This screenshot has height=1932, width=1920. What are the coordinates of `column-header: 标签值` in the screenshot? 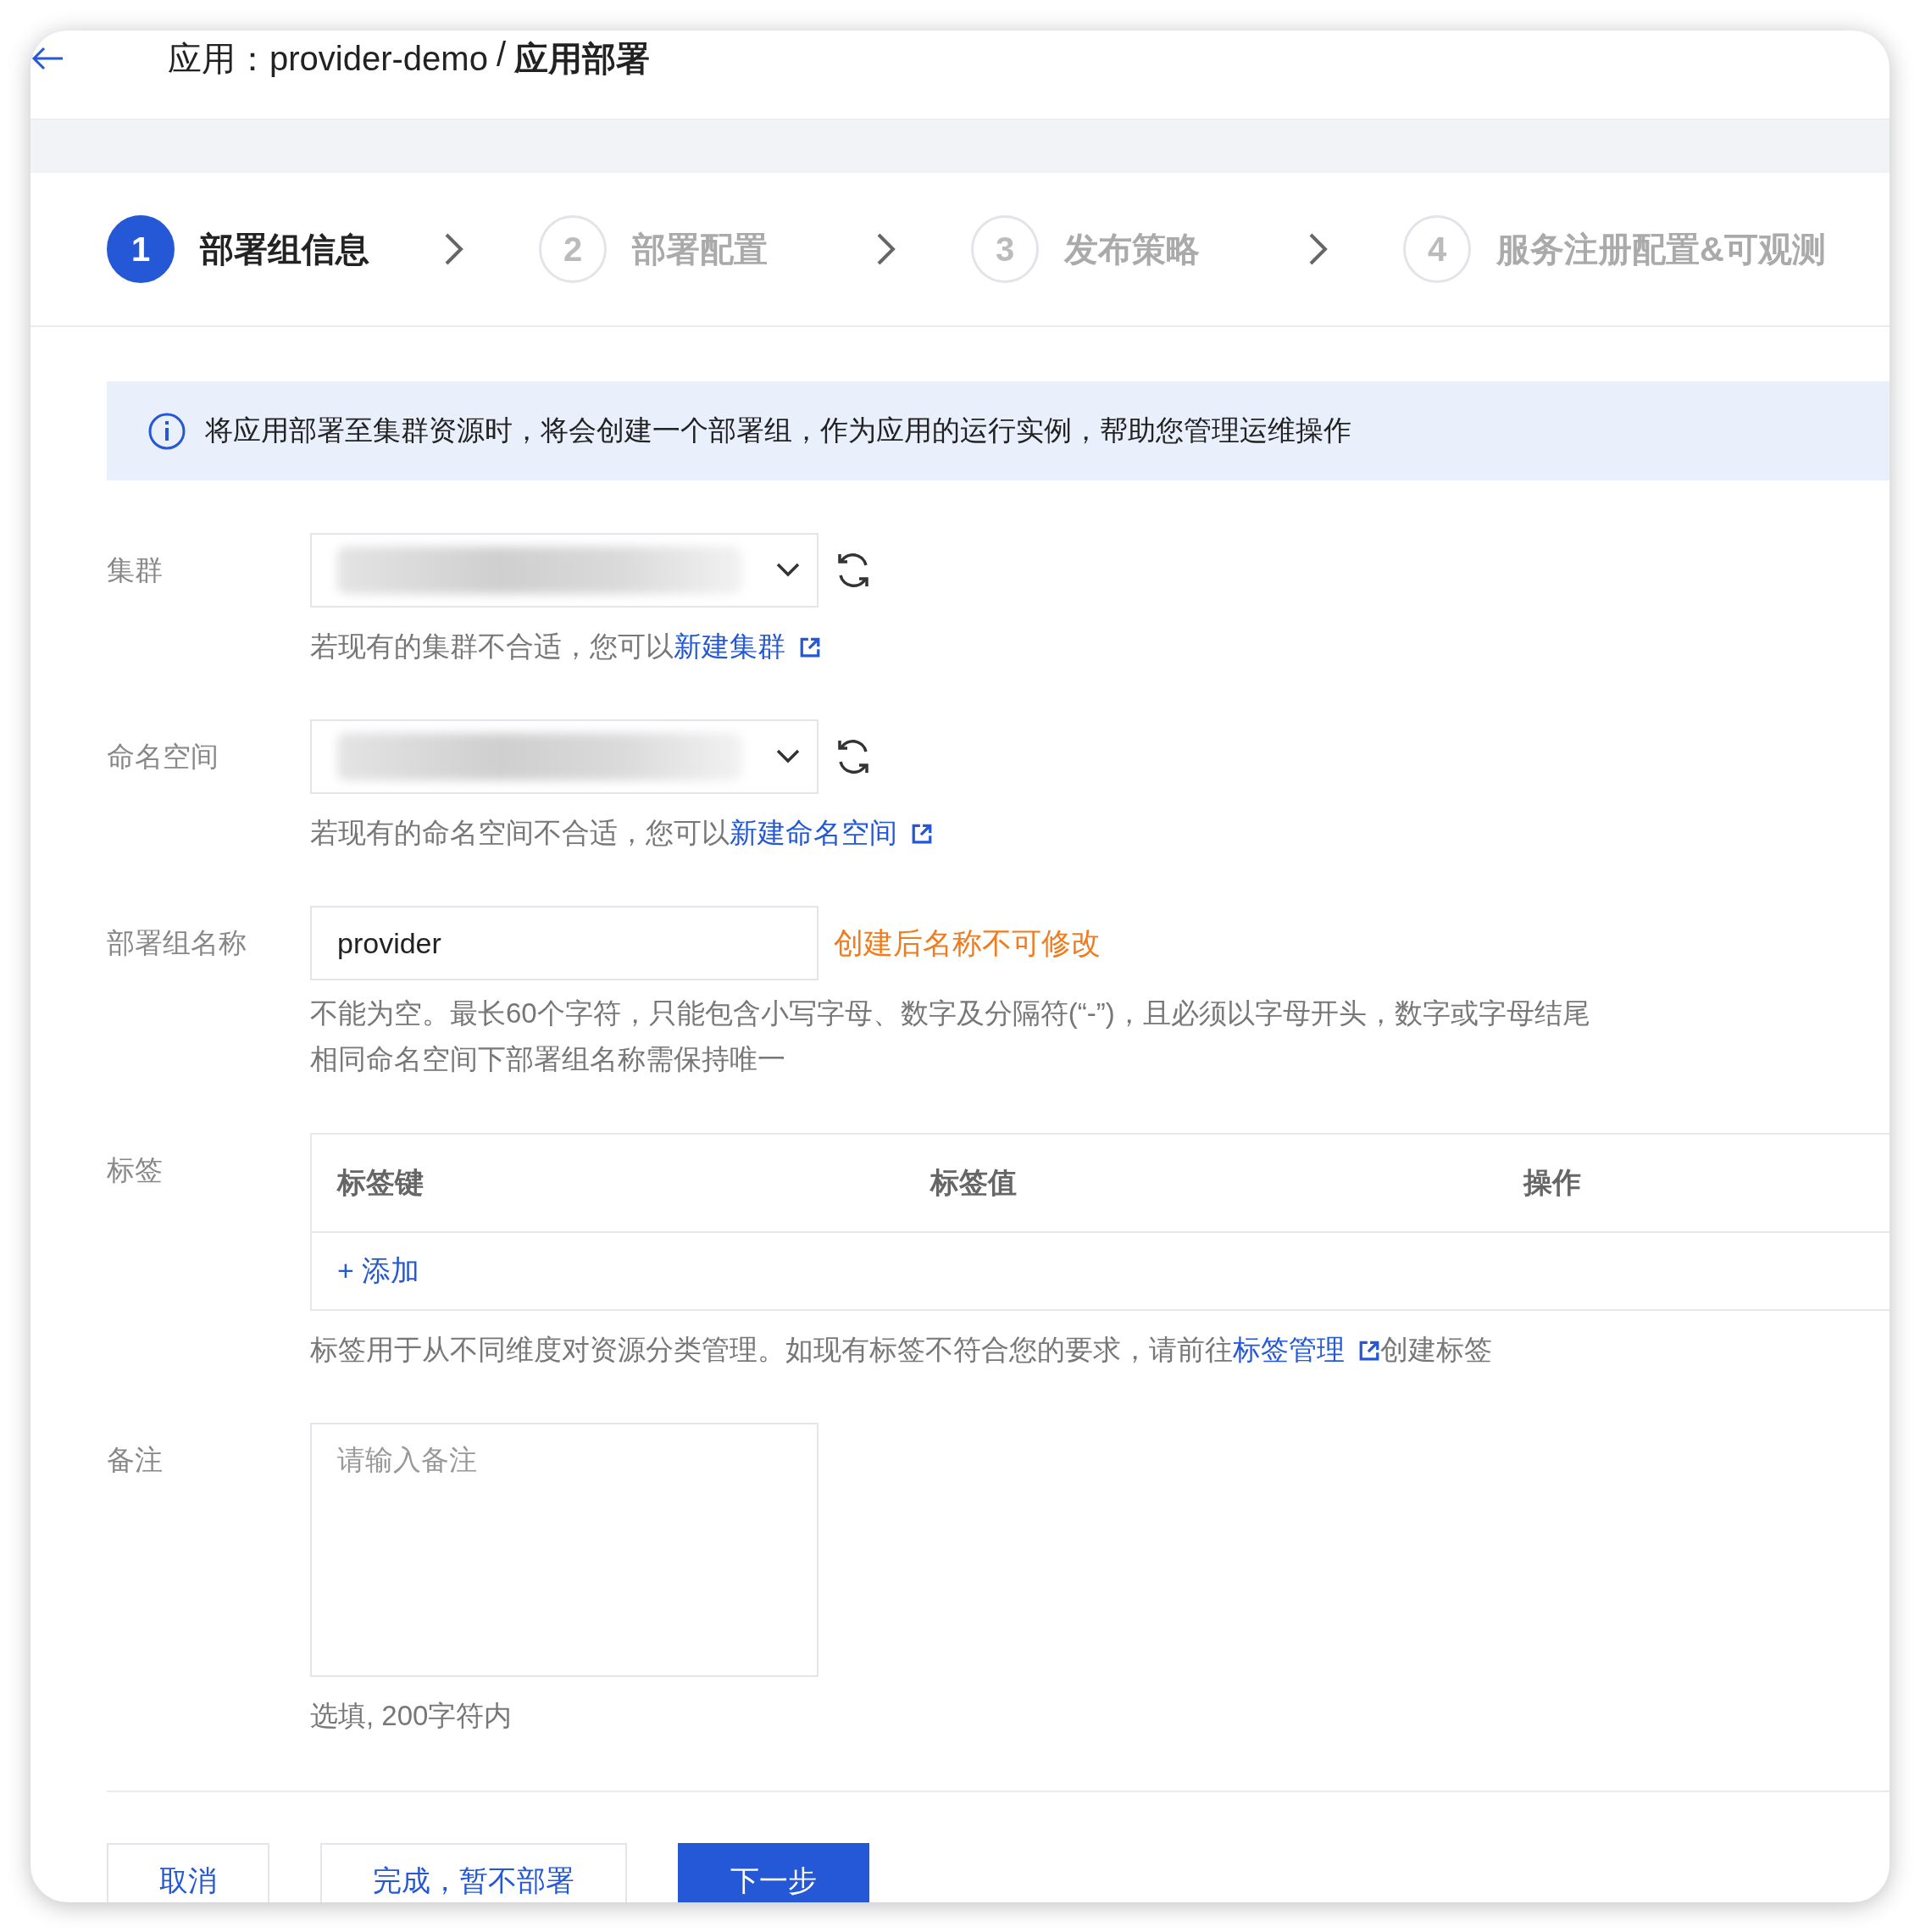 It's located at (973, 1182).